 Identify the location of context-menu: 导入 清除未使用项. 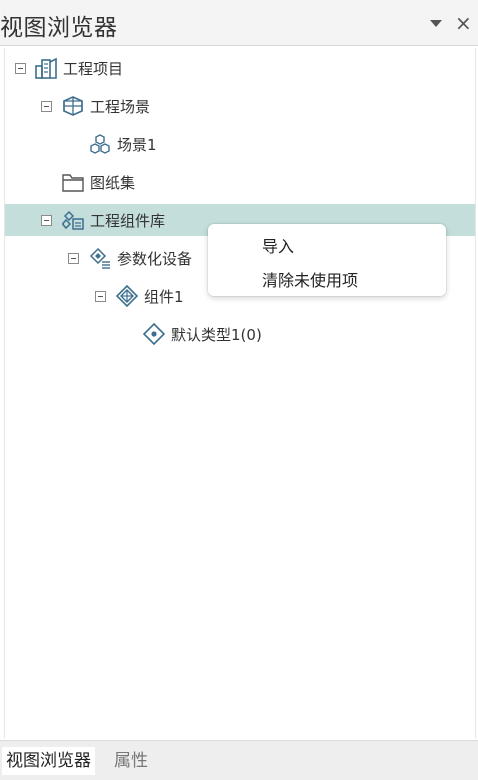
(327, 260).